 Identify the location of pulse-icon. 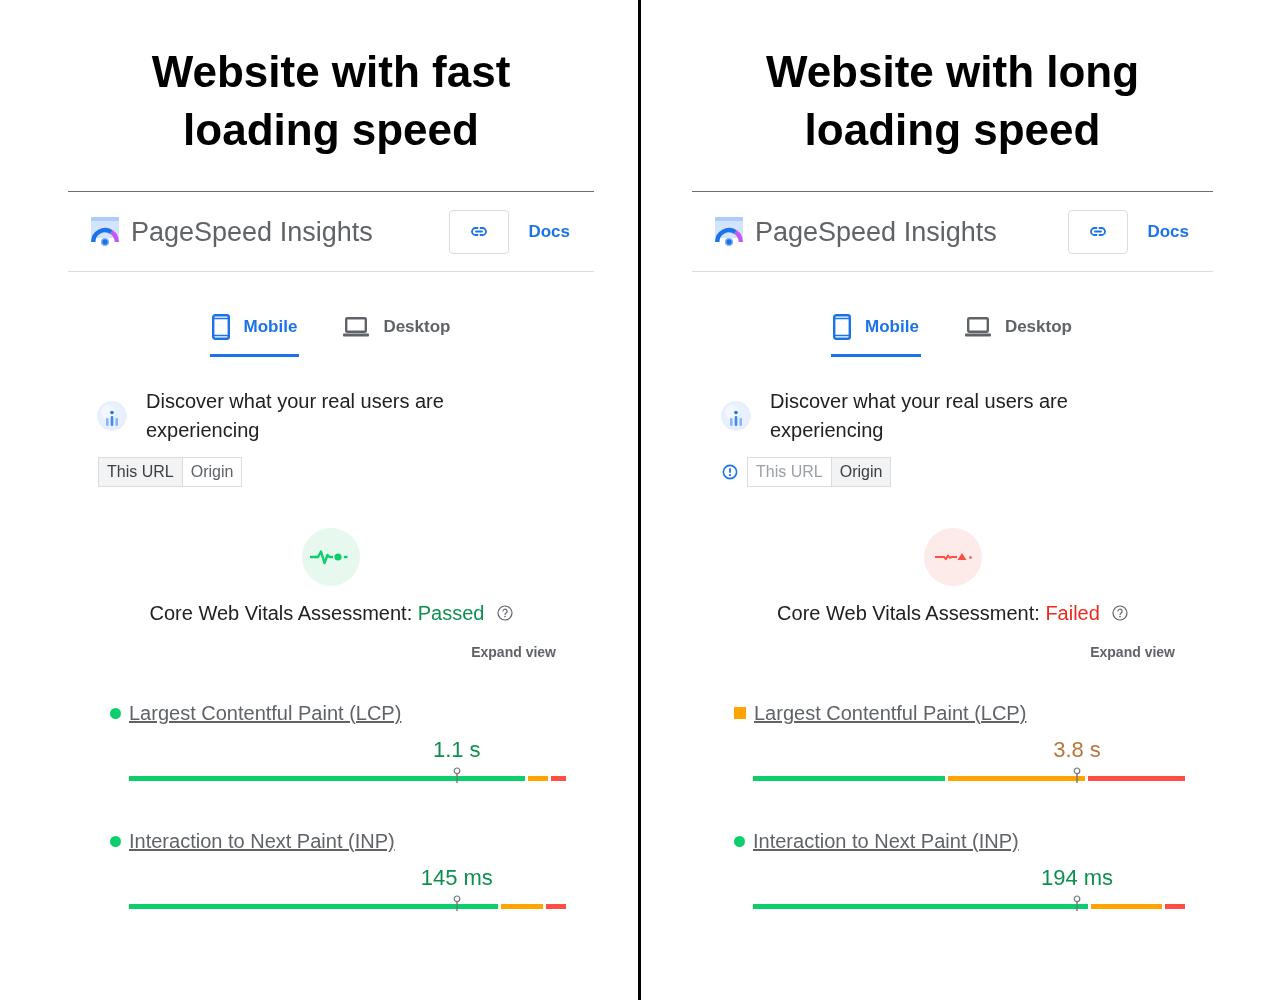
(331, 557).